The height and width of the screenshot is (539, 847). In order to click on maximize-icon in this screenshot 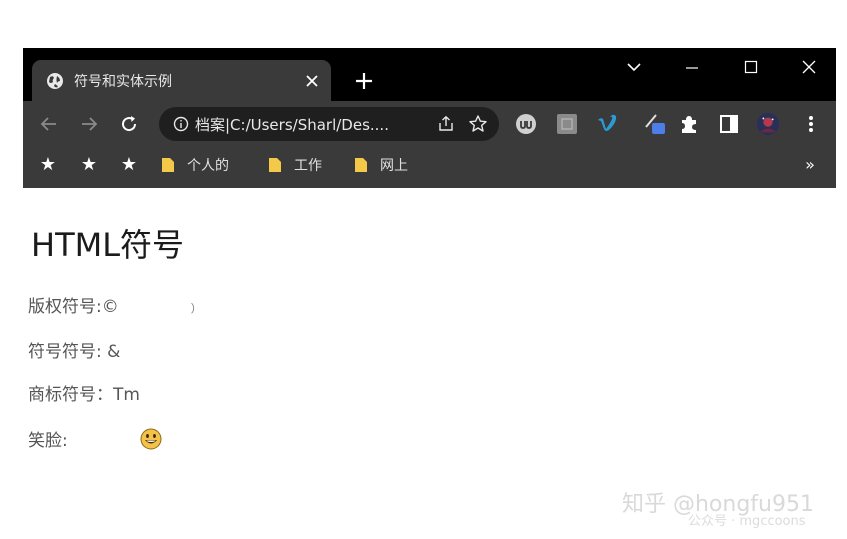, I will do `click(751, 67)`.